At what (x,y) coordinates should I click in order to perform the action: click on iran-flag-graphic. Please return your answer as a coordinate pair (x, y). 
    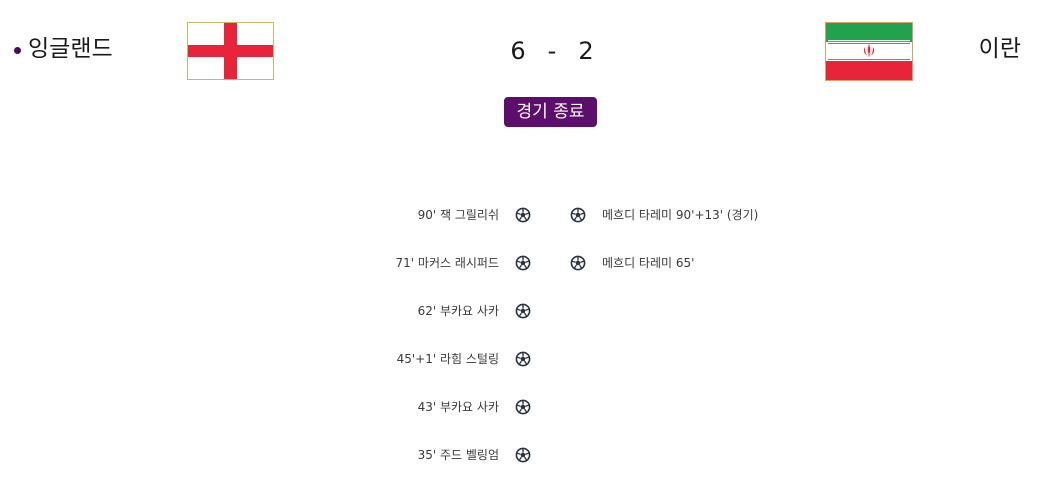
    Looking at the image, I should click on (869, 51).